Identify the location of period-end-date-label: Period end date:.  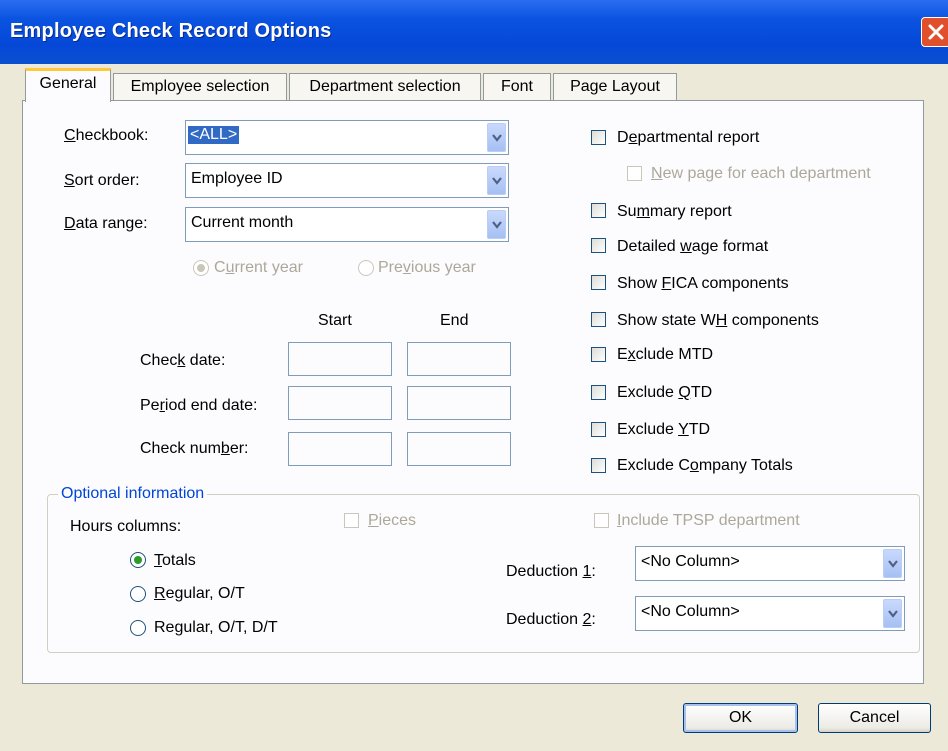
(199, 405).